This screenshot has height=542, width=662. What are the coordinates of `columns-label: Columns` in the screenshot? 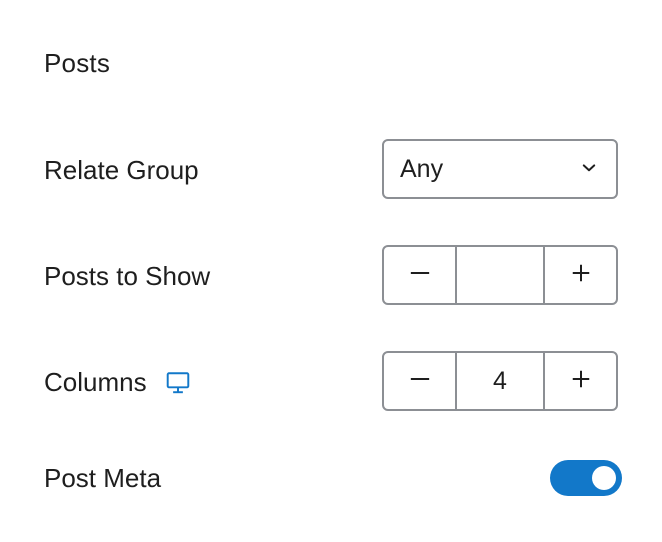 It's located at (117, 382).